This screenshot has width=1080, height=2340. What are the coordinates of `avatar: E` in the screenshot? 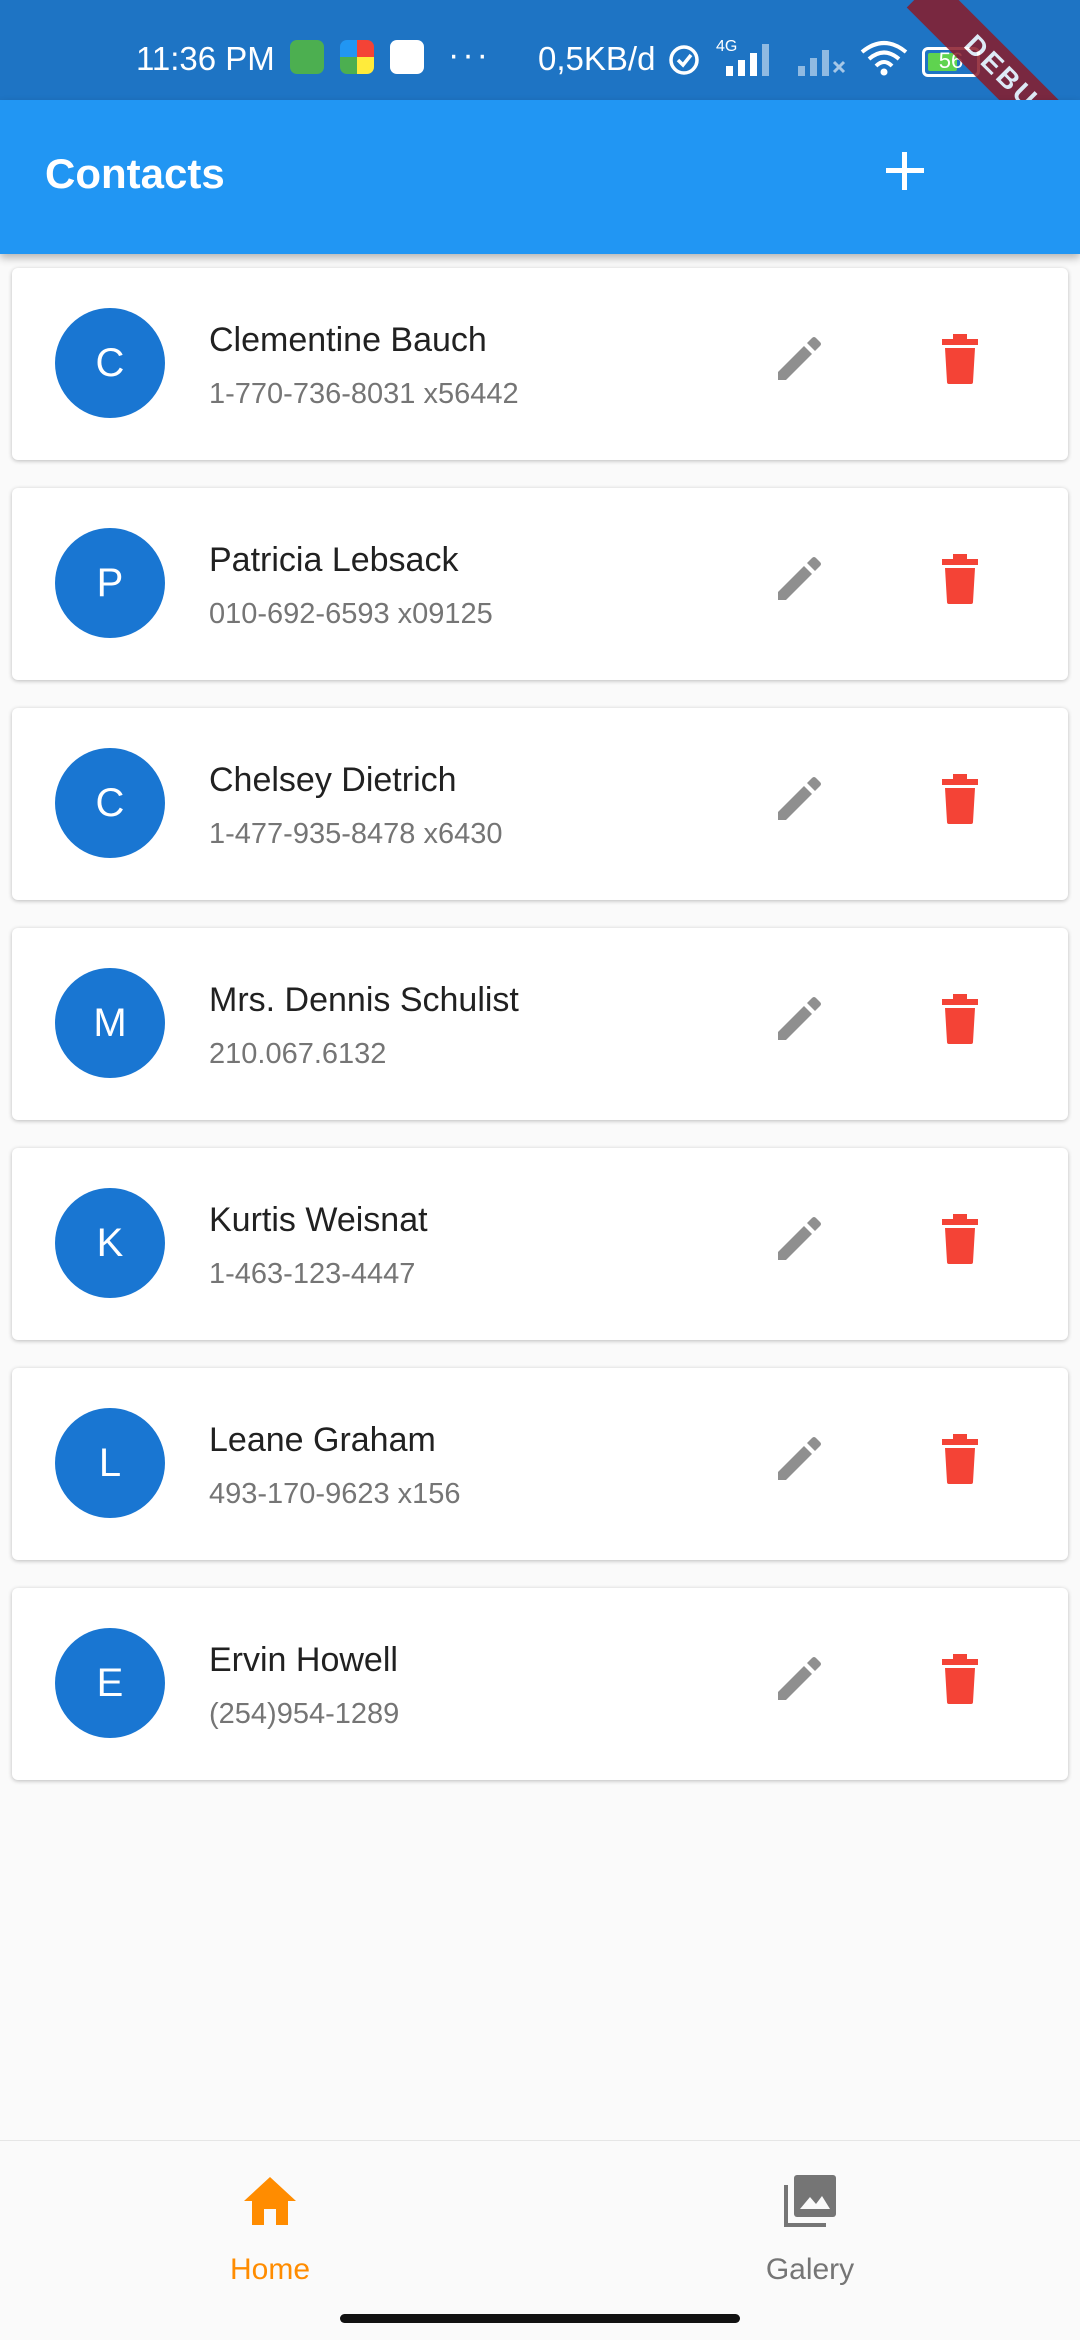 It's located at (110, 1683).